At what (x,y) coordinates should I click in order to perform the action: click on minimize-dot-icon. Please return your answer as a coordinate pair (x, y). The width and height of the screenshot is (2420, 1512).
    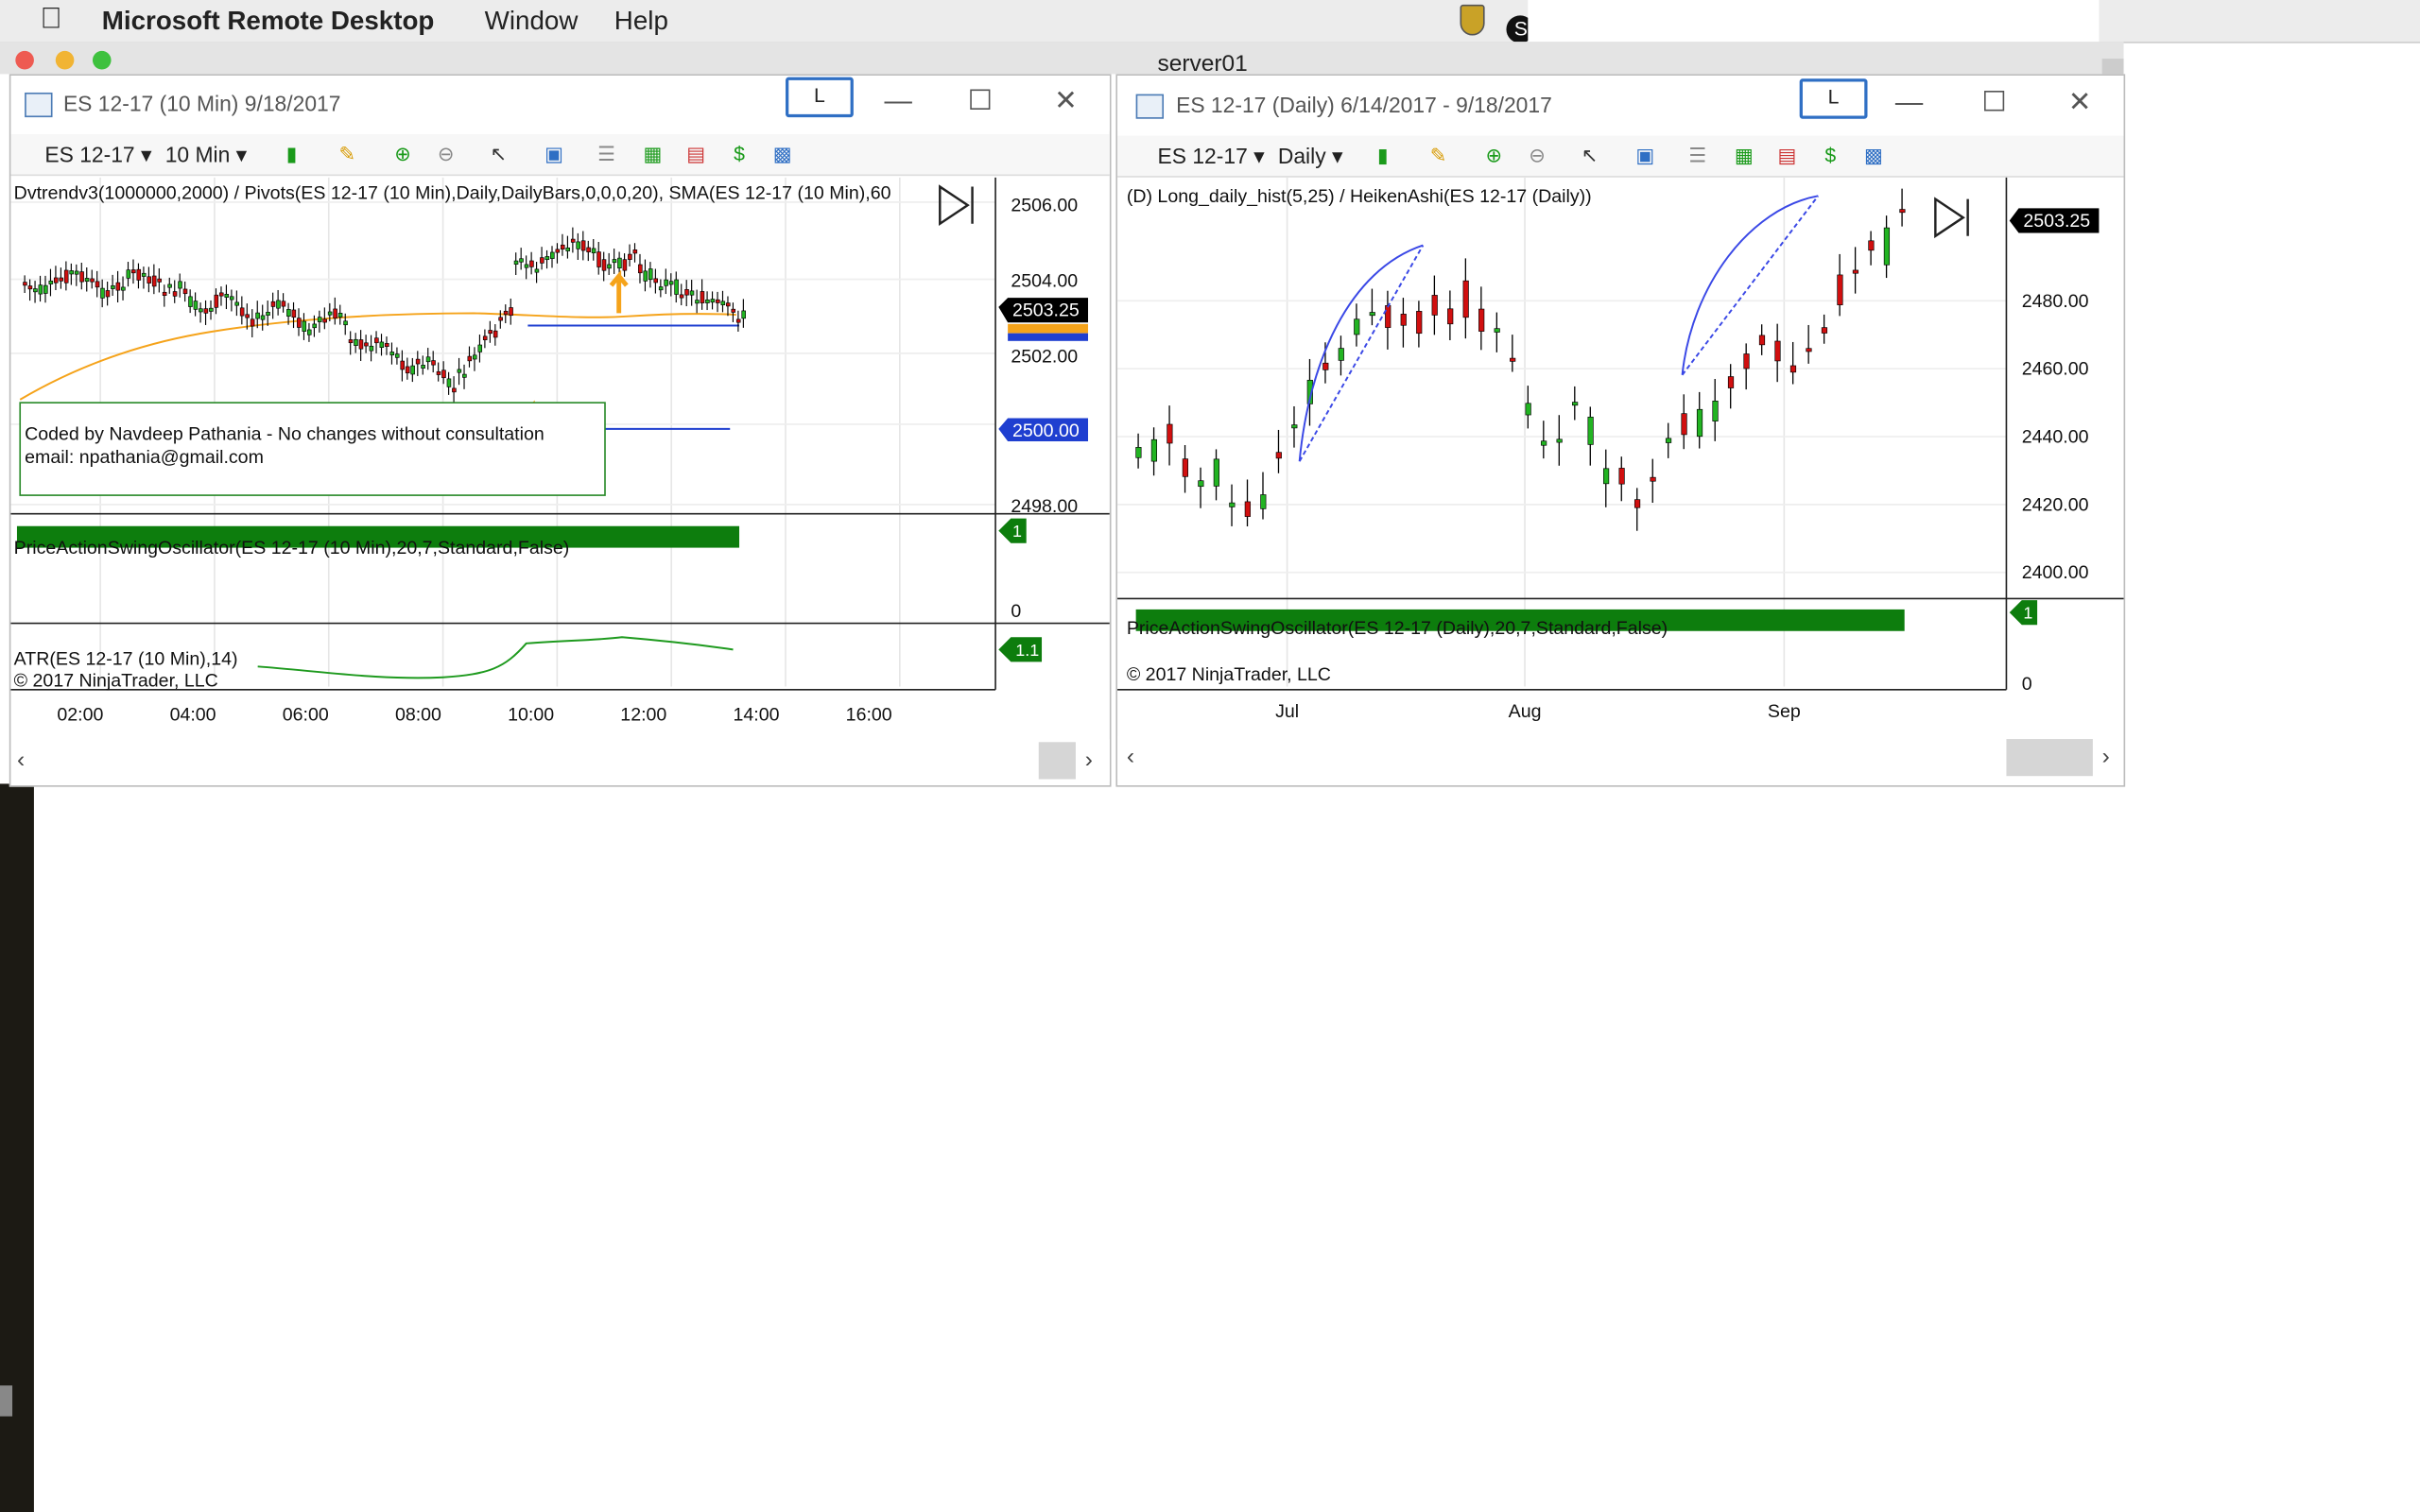
    Looking at the image, I should click on (65, 60).